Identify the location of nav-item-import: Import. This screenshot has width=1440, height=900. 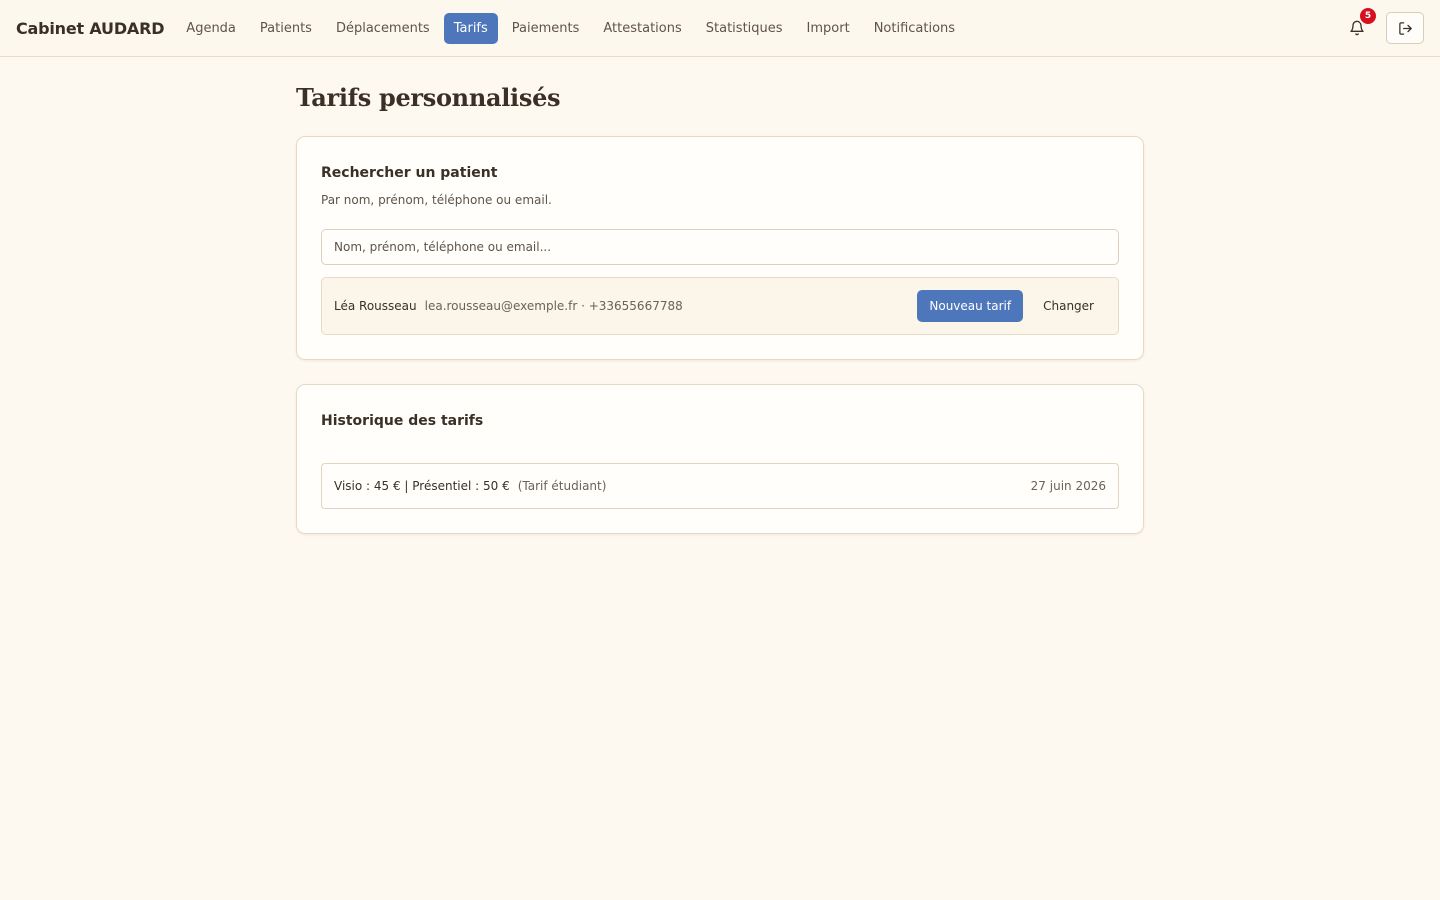
(828, 28).